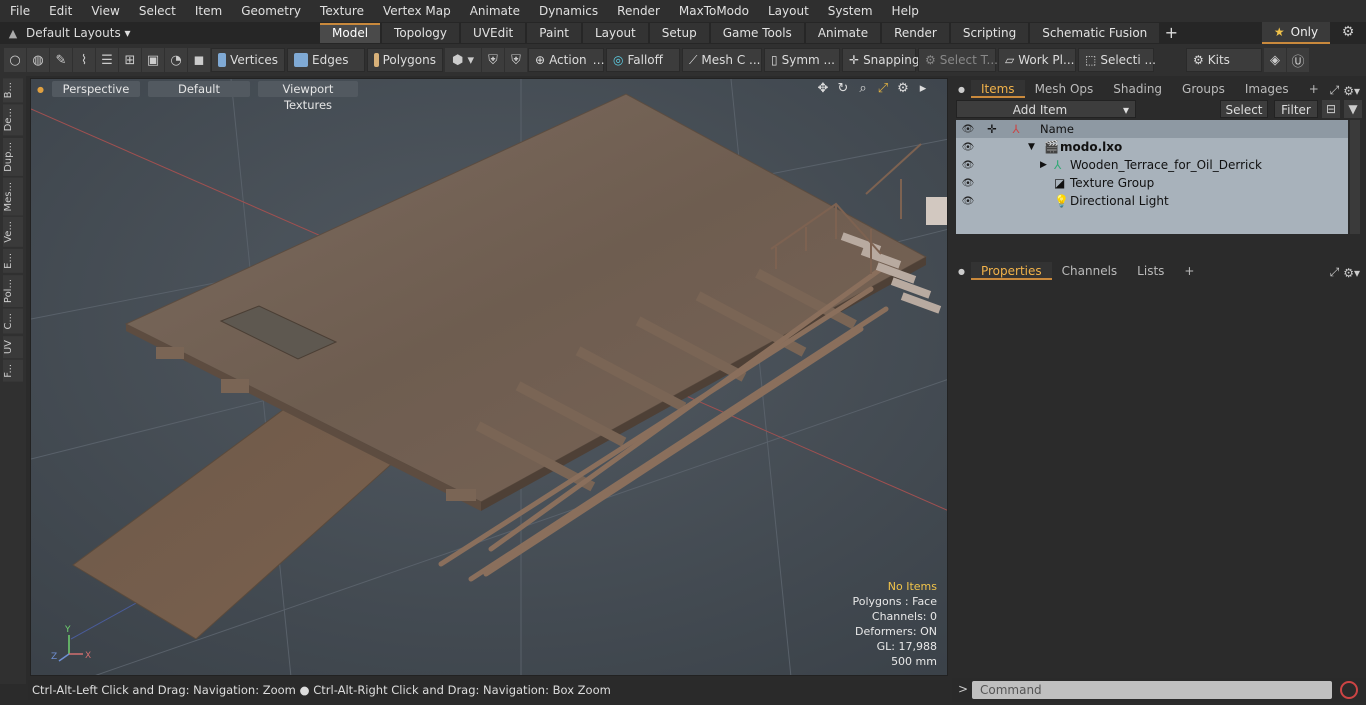  I want to click on filter-button: Filter, so click(1296, 109).